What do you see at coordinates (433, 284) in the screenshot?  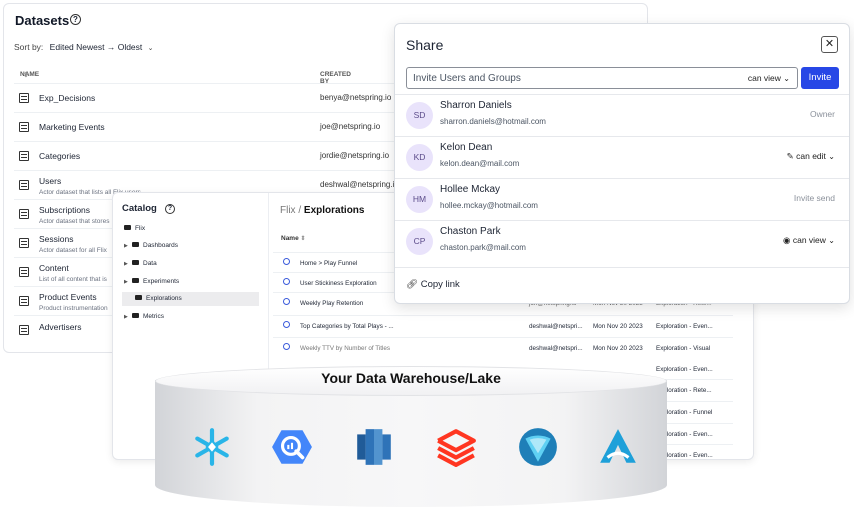 I see `copy-link-button: 🔗︎ Copy link` at bounding box center [433, 284].